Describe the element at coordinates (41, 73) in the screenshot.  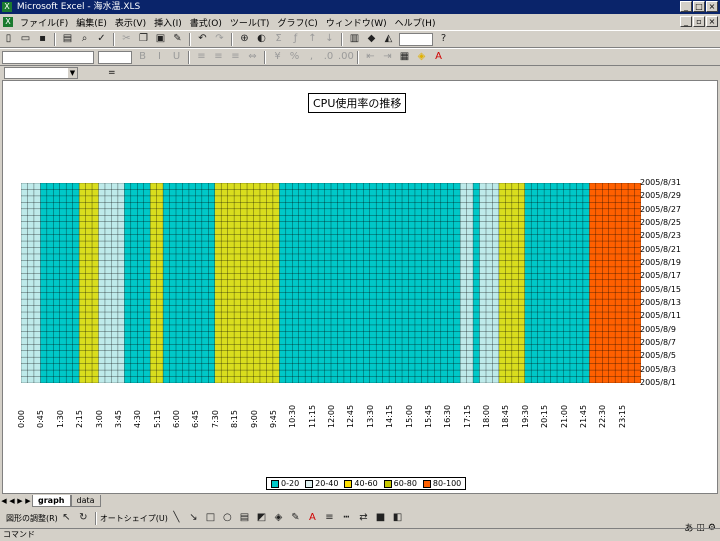
I see `name-box: ▼` at that location.